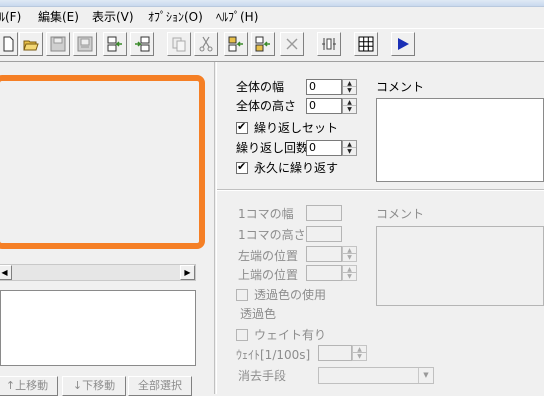 The image size is (544, 396). What do you see at coordinates (268, 275) in the screenshot?
I see `frame-top-label: 上端の位置` at bounding box center [268, 275].